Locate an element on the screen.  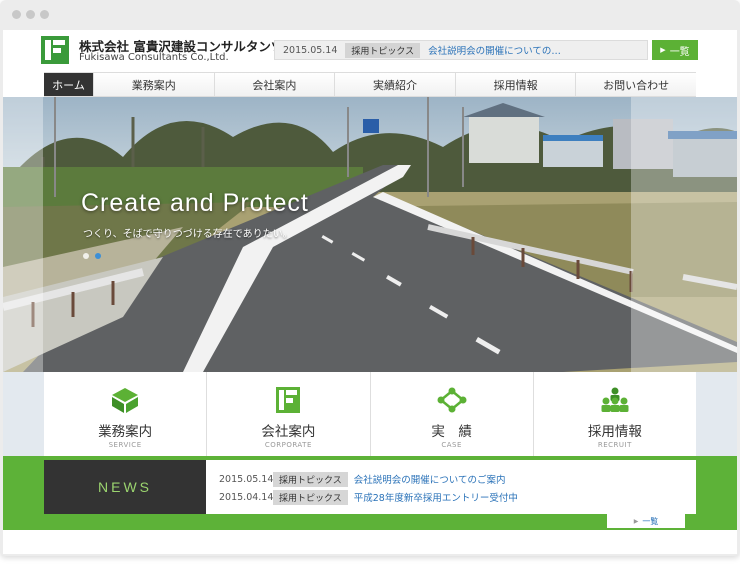
topics-date: 2015.05.14 is located at coordinates (310, 50).